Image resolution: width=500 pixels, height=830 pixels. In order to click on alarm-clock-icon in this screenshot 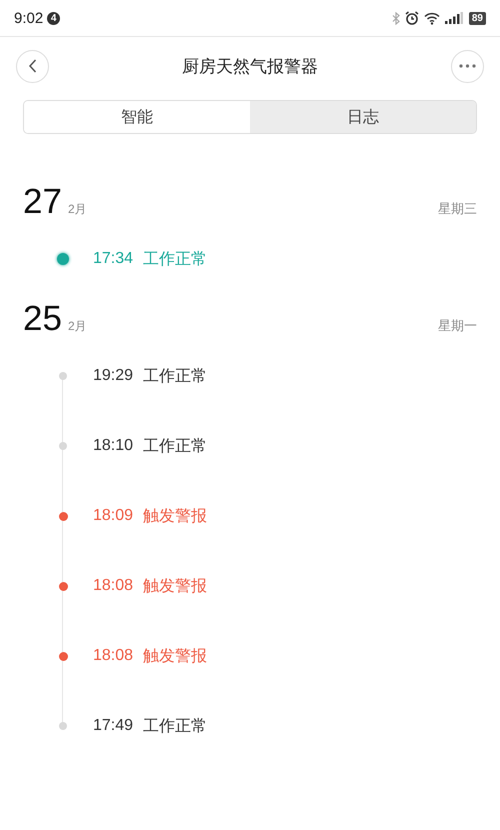, I will do `click(411, 18)`.